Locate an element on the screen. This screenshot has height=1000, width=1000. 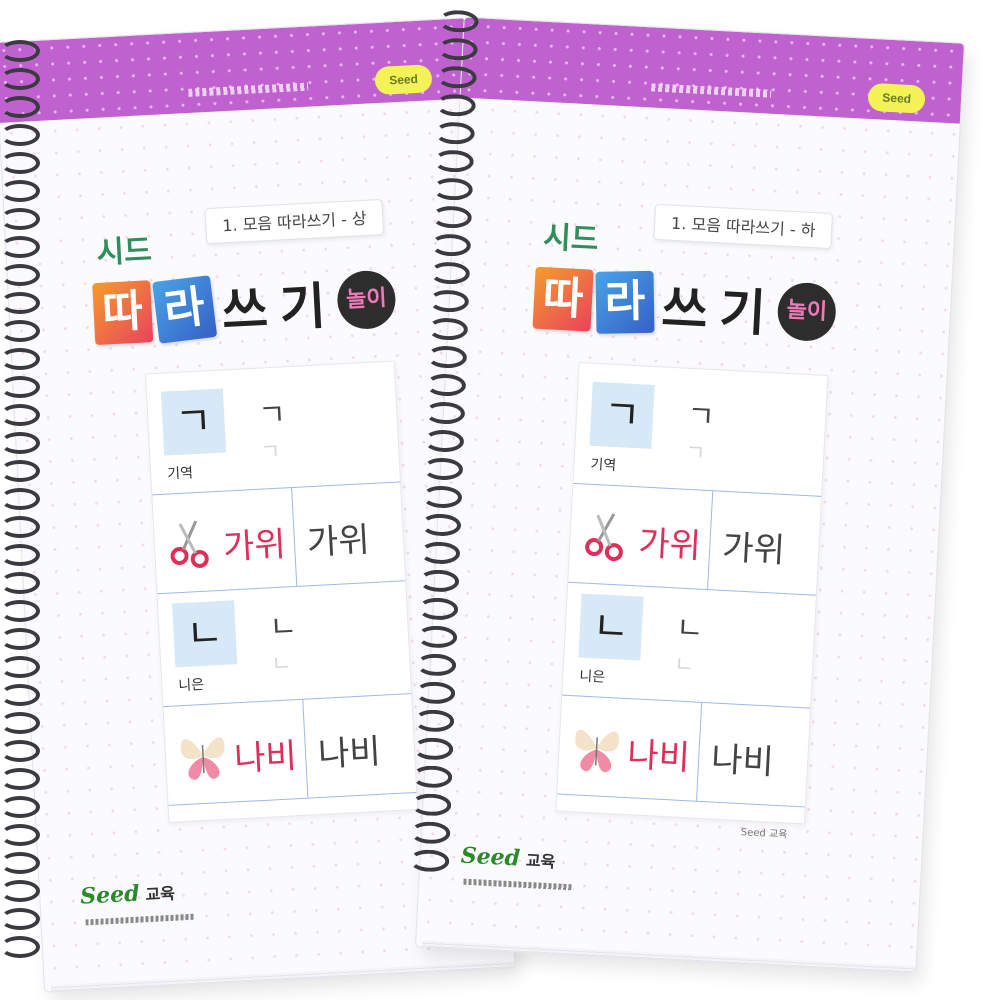
word-text: 나비 is located at coordinates (658, 757).